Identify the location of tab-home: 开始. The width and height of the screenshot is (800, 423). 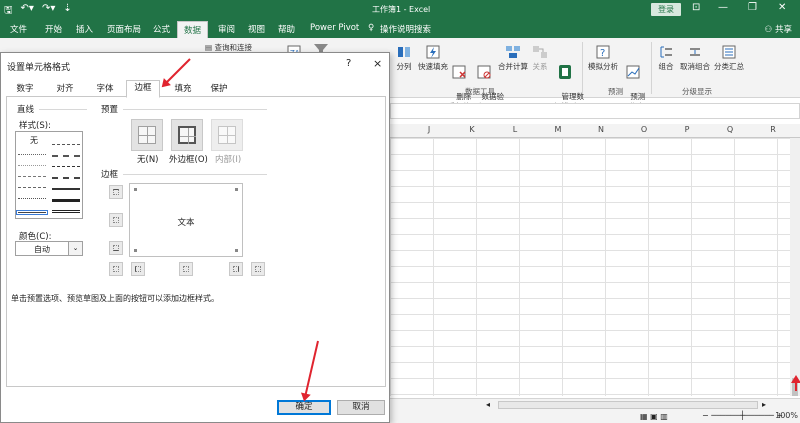
(53, 29).